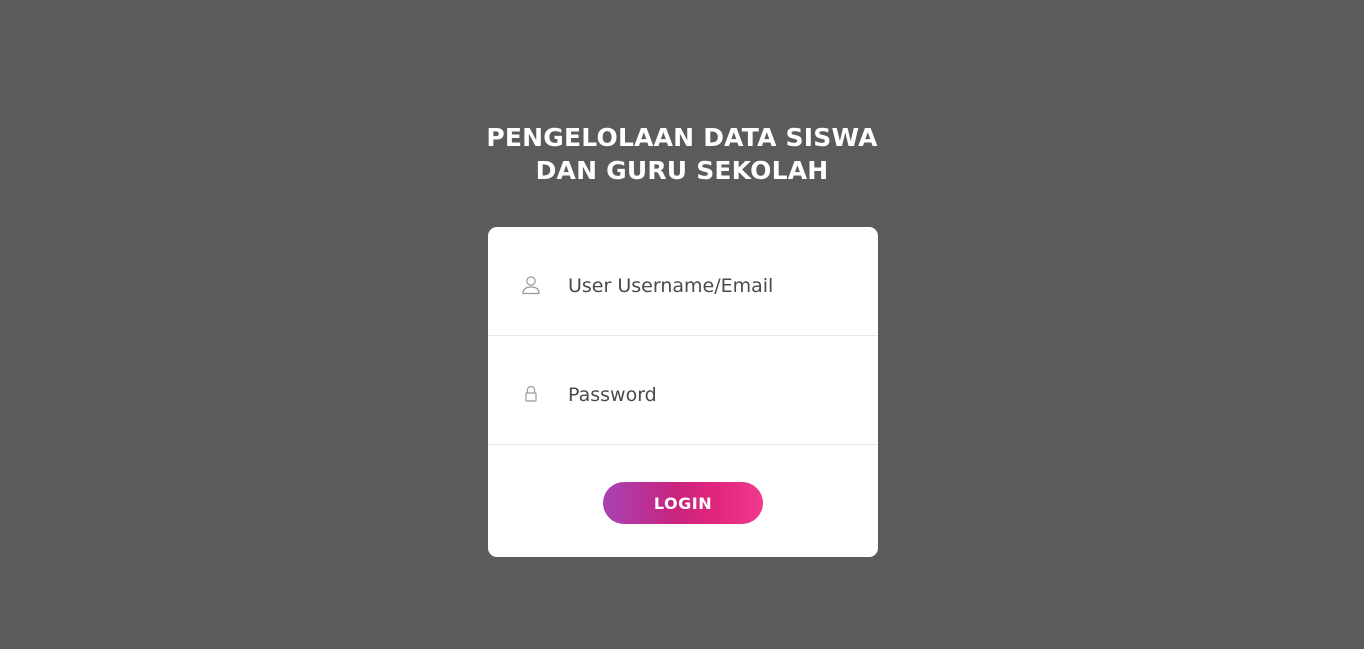 Image resolution: width=1364 pixels, height=649 pixels. I want to click on page-title-line-1: PENGELOLAAN DATA SISWA, so click(682, 137).